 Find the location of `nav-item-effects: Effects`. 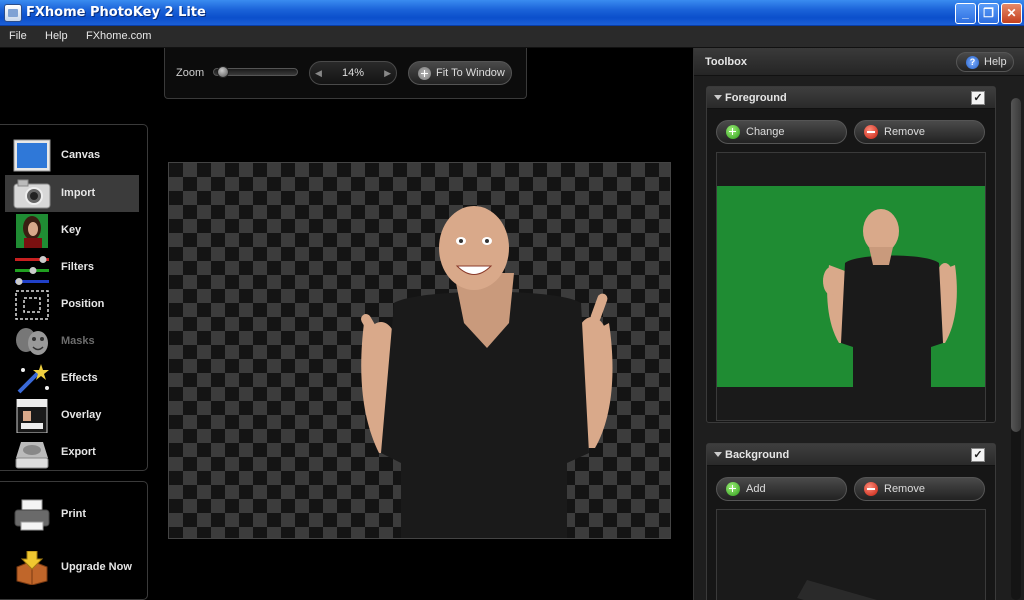

nav-item-effects: Effects is located at coordinates (72, 378).